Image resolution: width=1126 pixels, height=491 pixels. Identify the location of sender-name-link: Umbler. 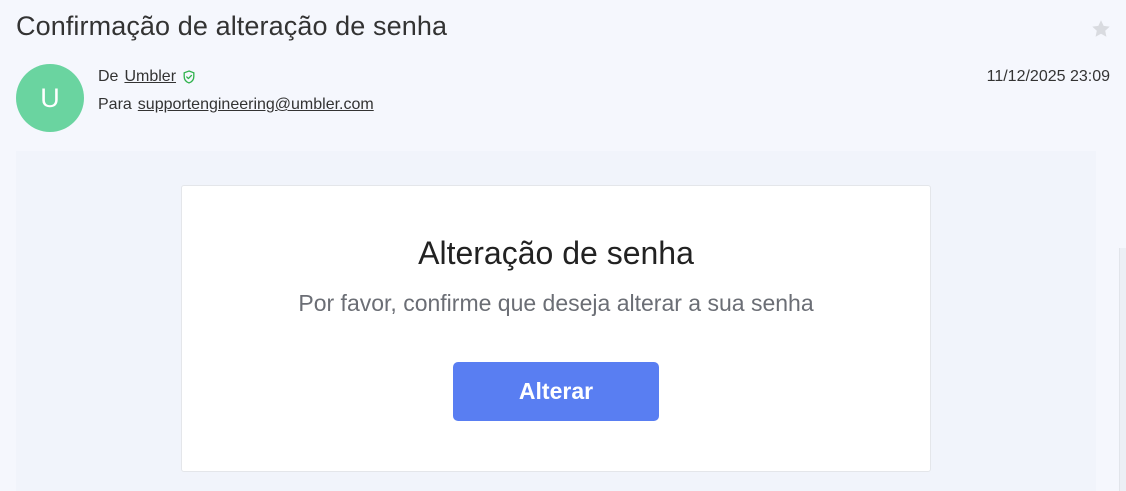
(150, 77).